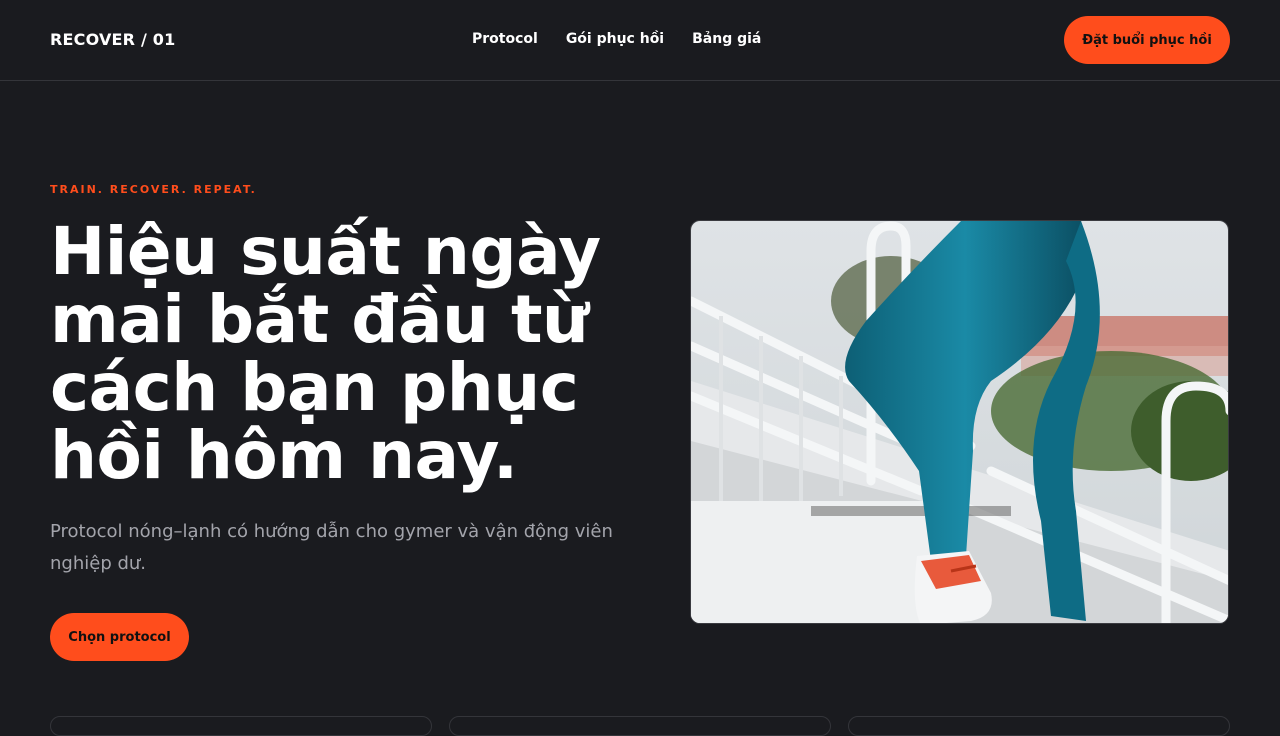  What do you see at coordinates (505, 39) in the screenshot?
I see `nav-link-protocol: Protocol` at bounding box center [505, 39].